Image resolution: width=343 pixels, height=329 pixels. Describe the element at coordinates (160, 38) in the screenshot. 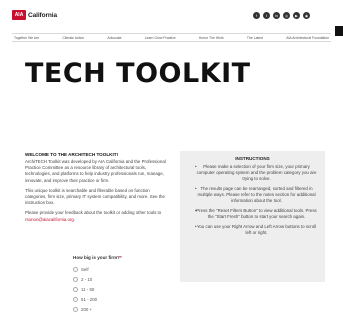

I see `nav-item-learn-grow-practice: Learn Grow Practice` at that location.